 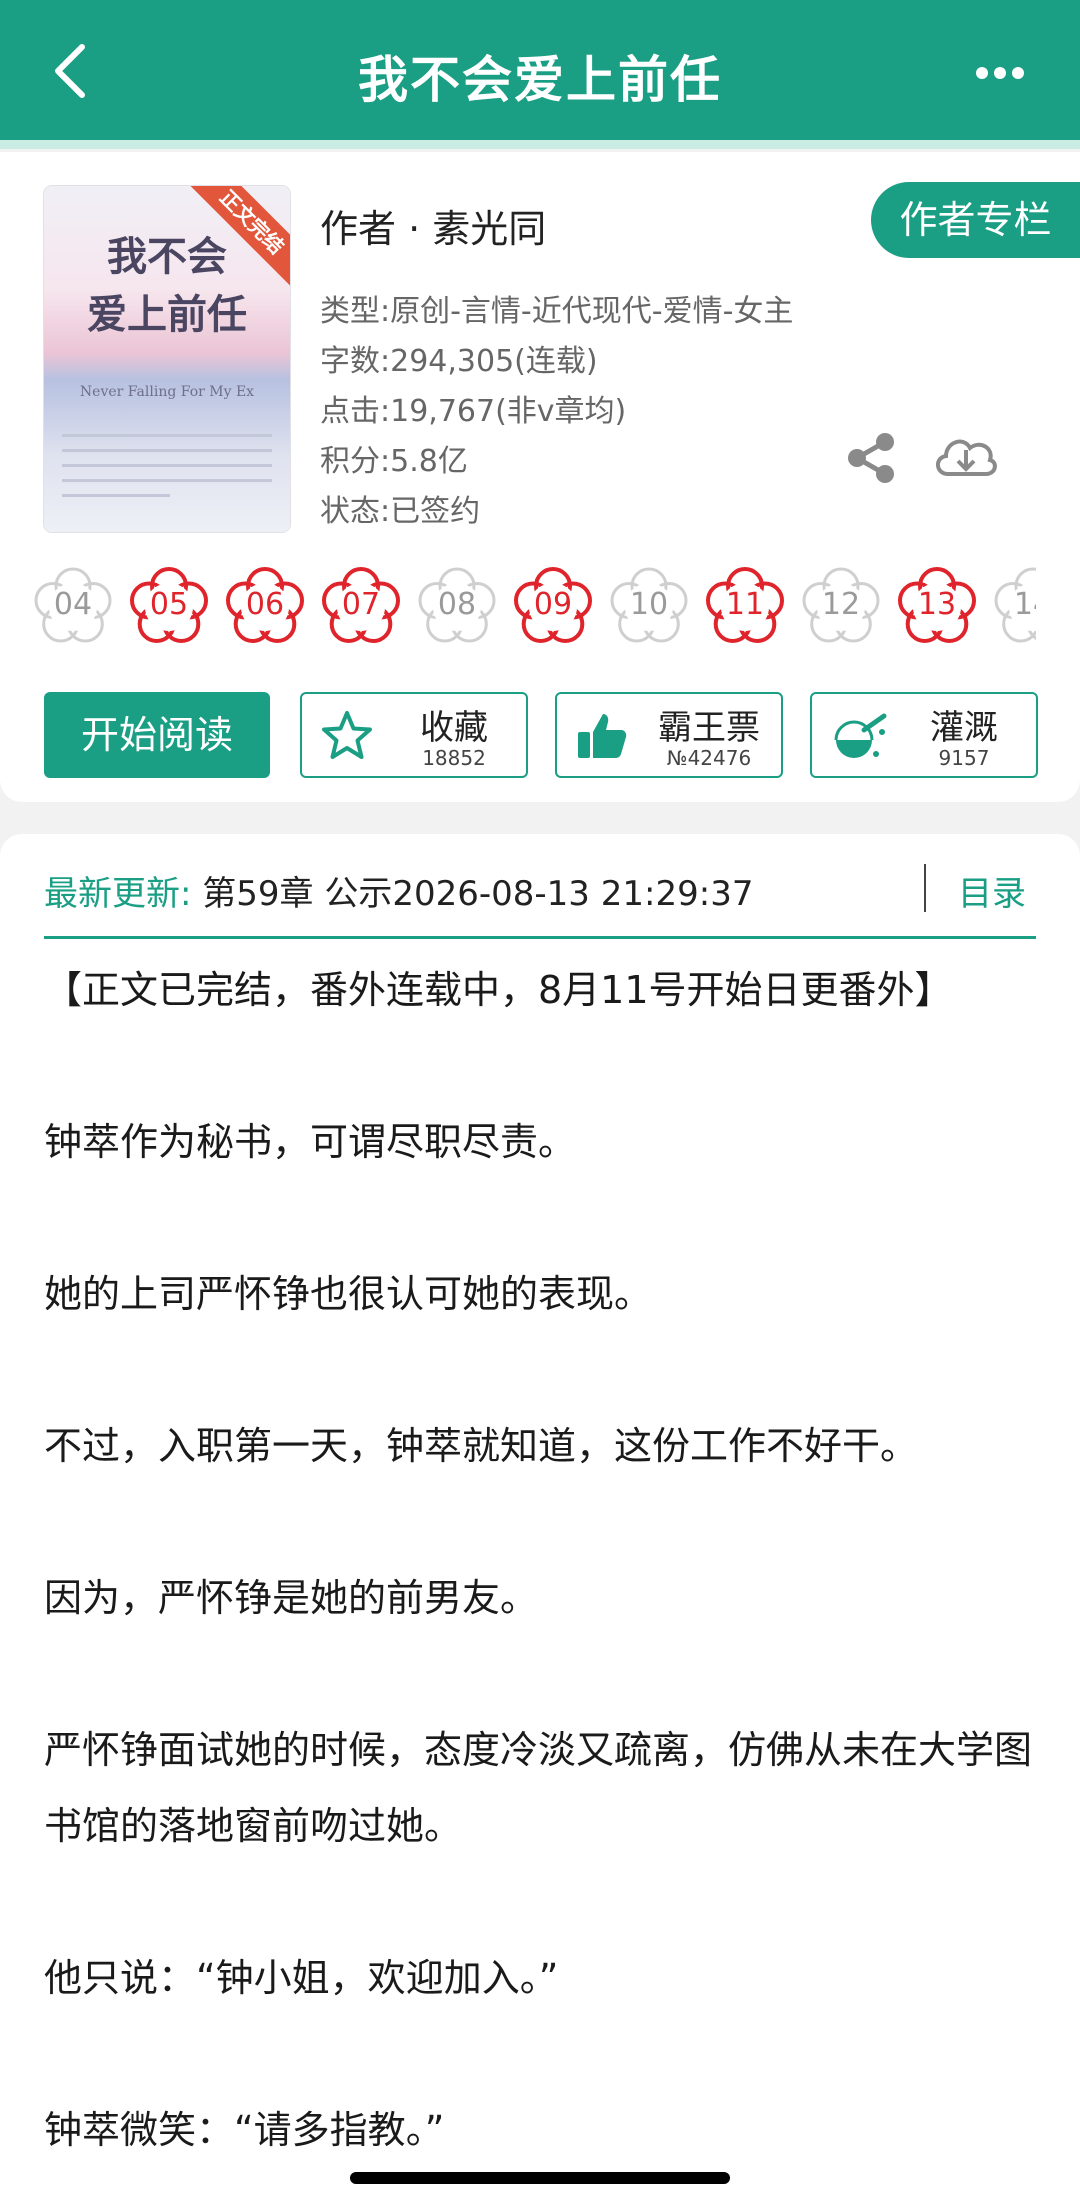 I want to click on latest-update-label: 最新更新:, so click(x=118, y=894).